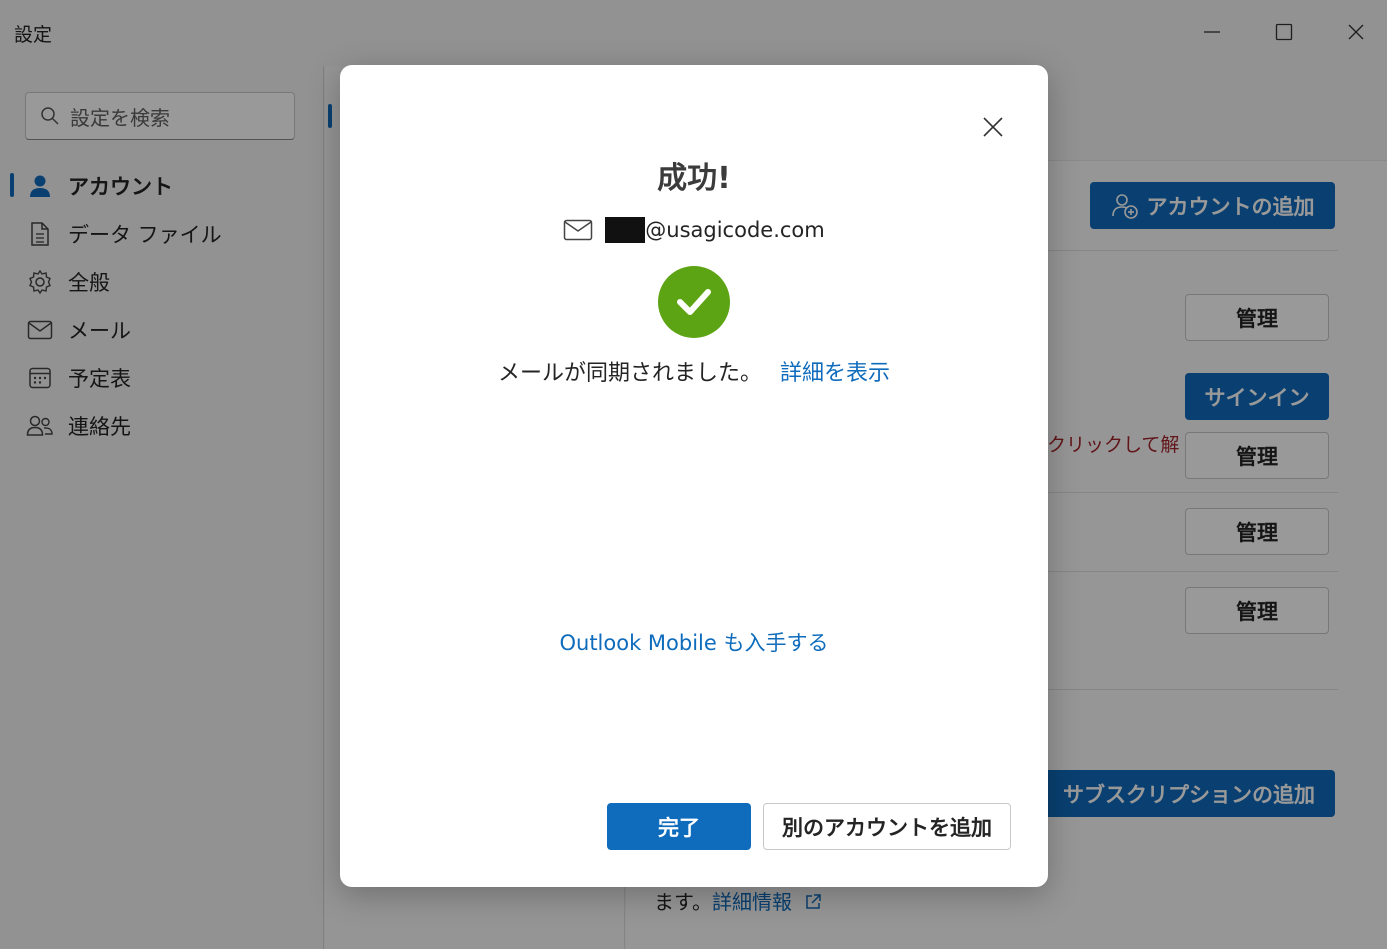 The width and height of the screenshot is (1387, 949). I want to click on sync-status: メールが同期されました。 詳細を表示, so click(694, 371).